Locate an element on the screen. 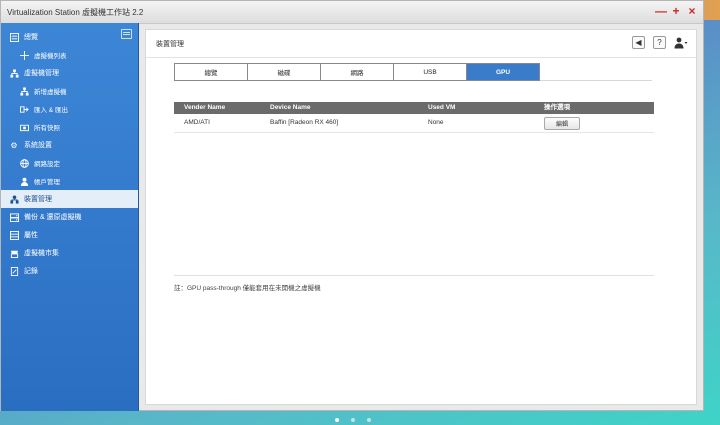 The width and height of the screenshot is (720, 425). sidebar-item-label: 總覽 is located at coordinates (31, 37).